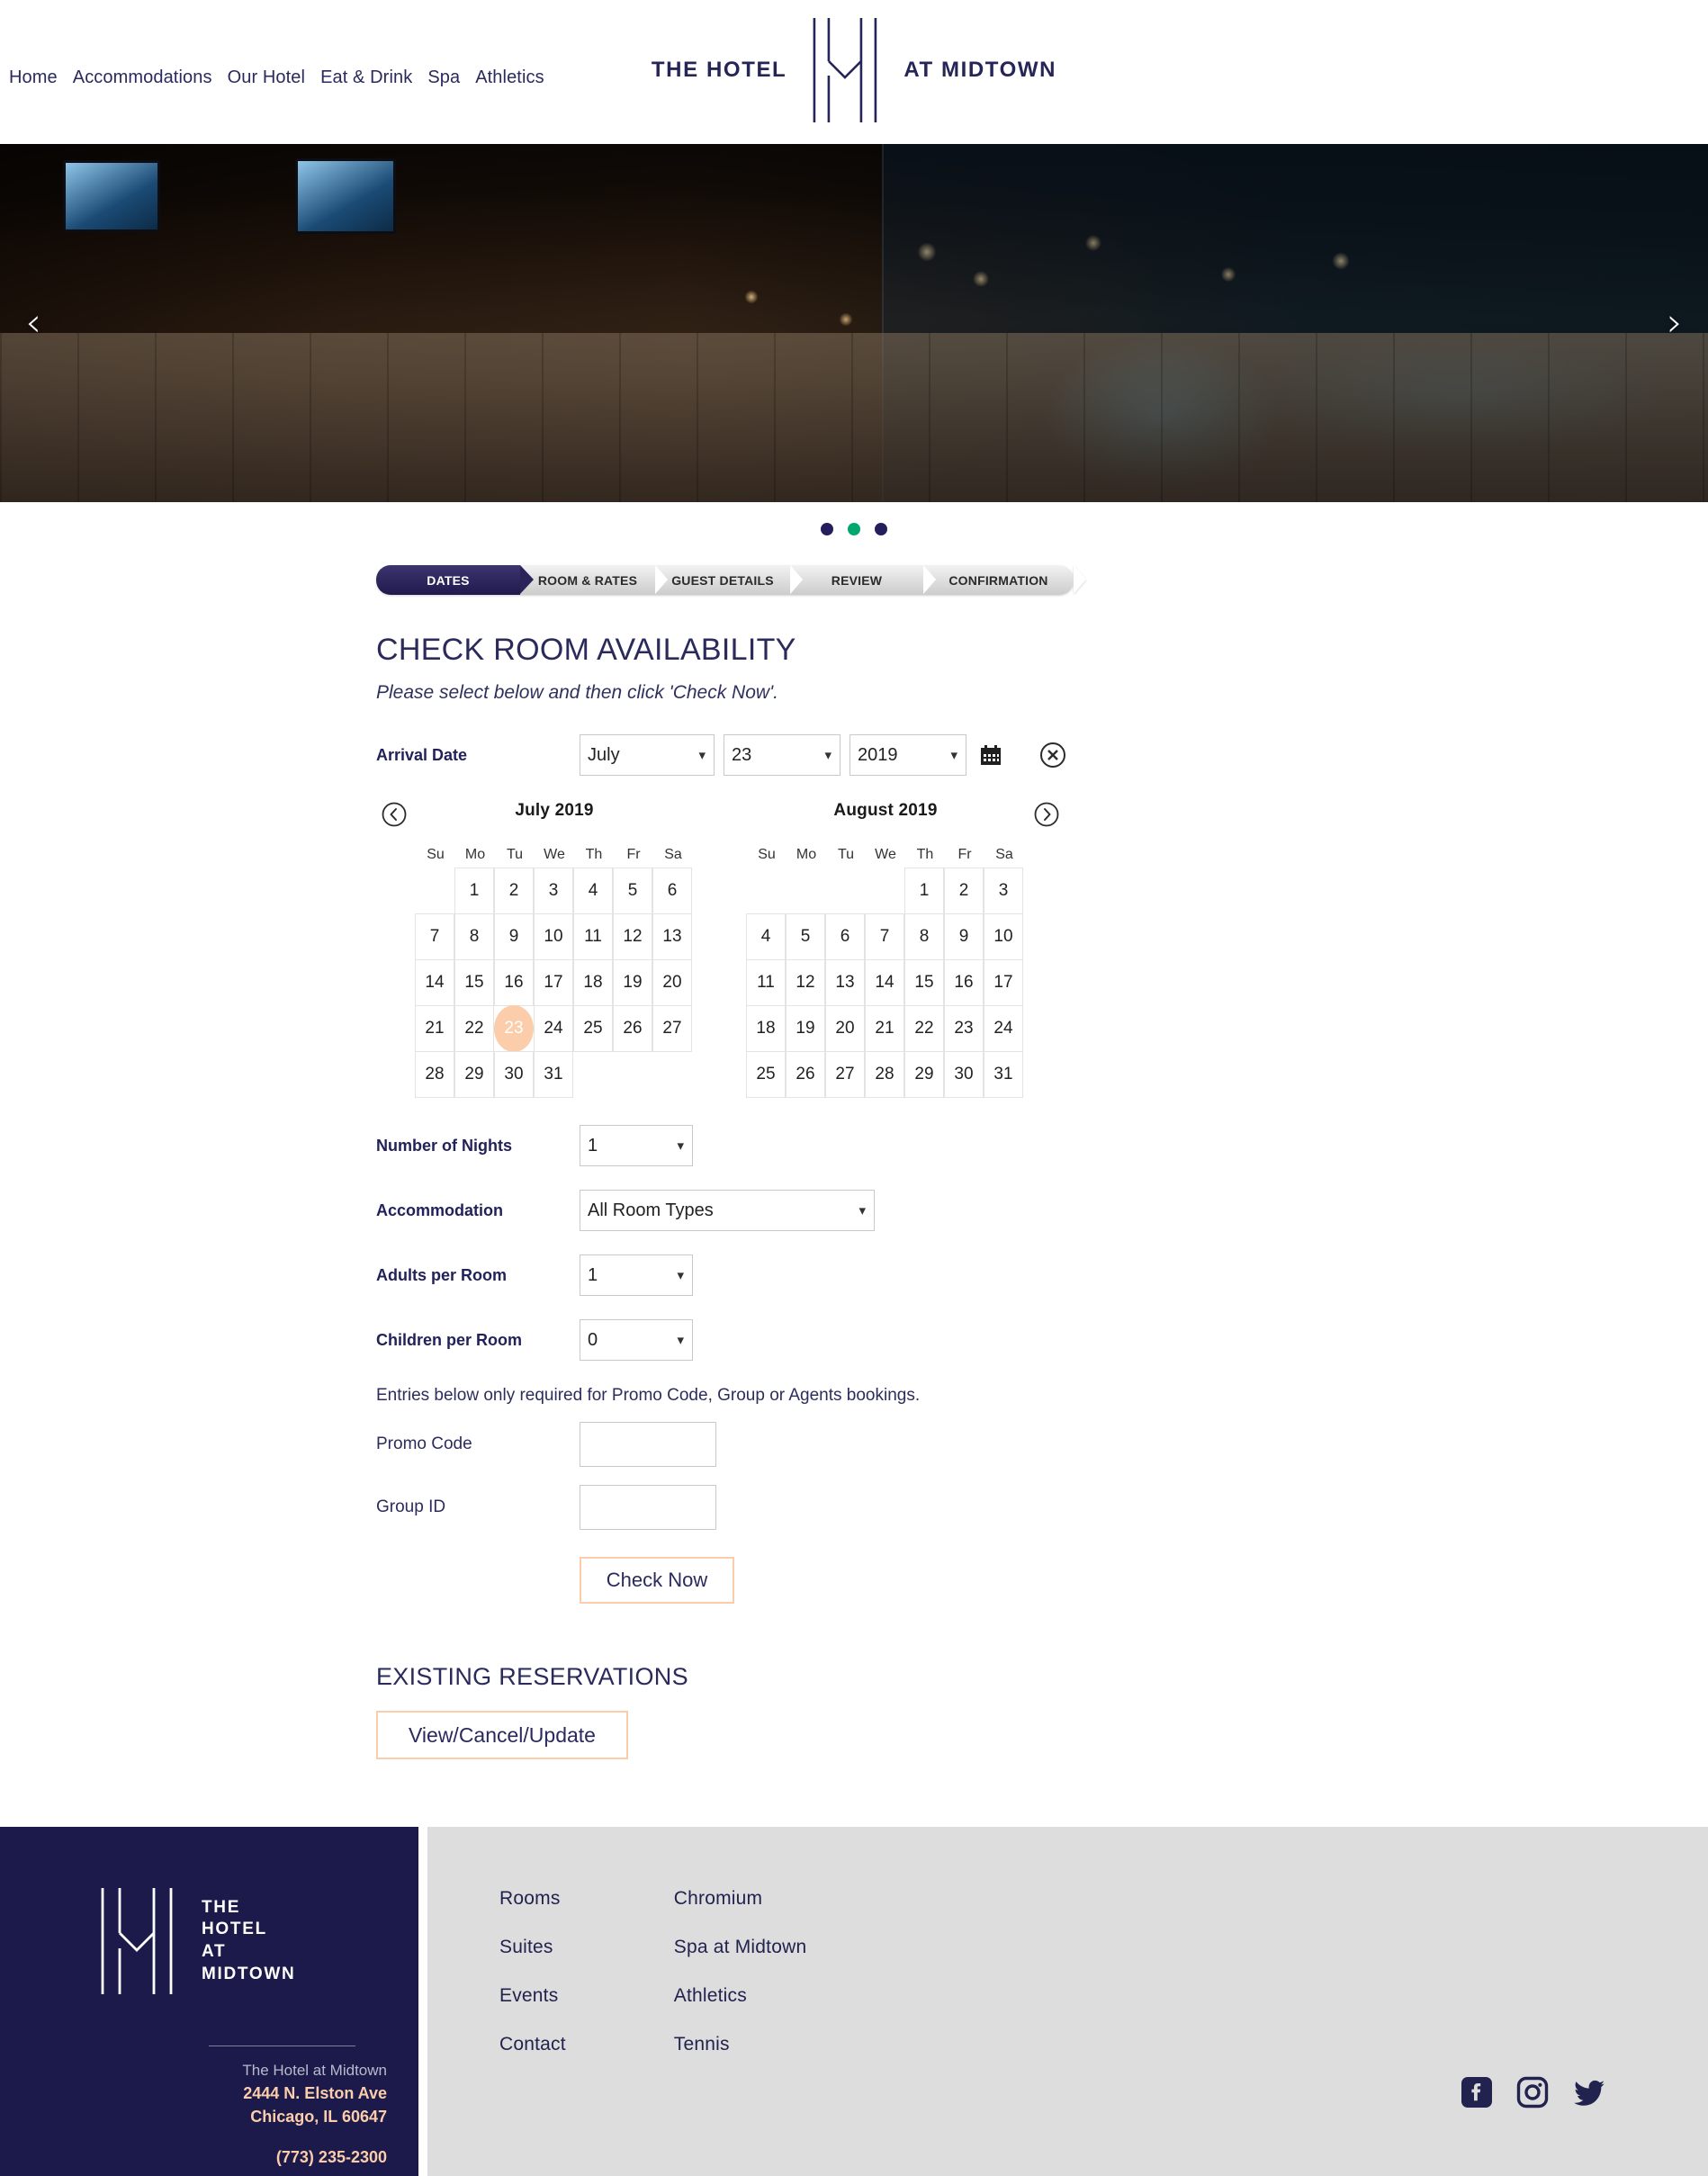 Image resolution: width=1708 pixels, height=2176 pixels. Describe the element at coordinates (740, 1996) in the screenshot. I see `footer-link-athletics: Athletics` at that location.